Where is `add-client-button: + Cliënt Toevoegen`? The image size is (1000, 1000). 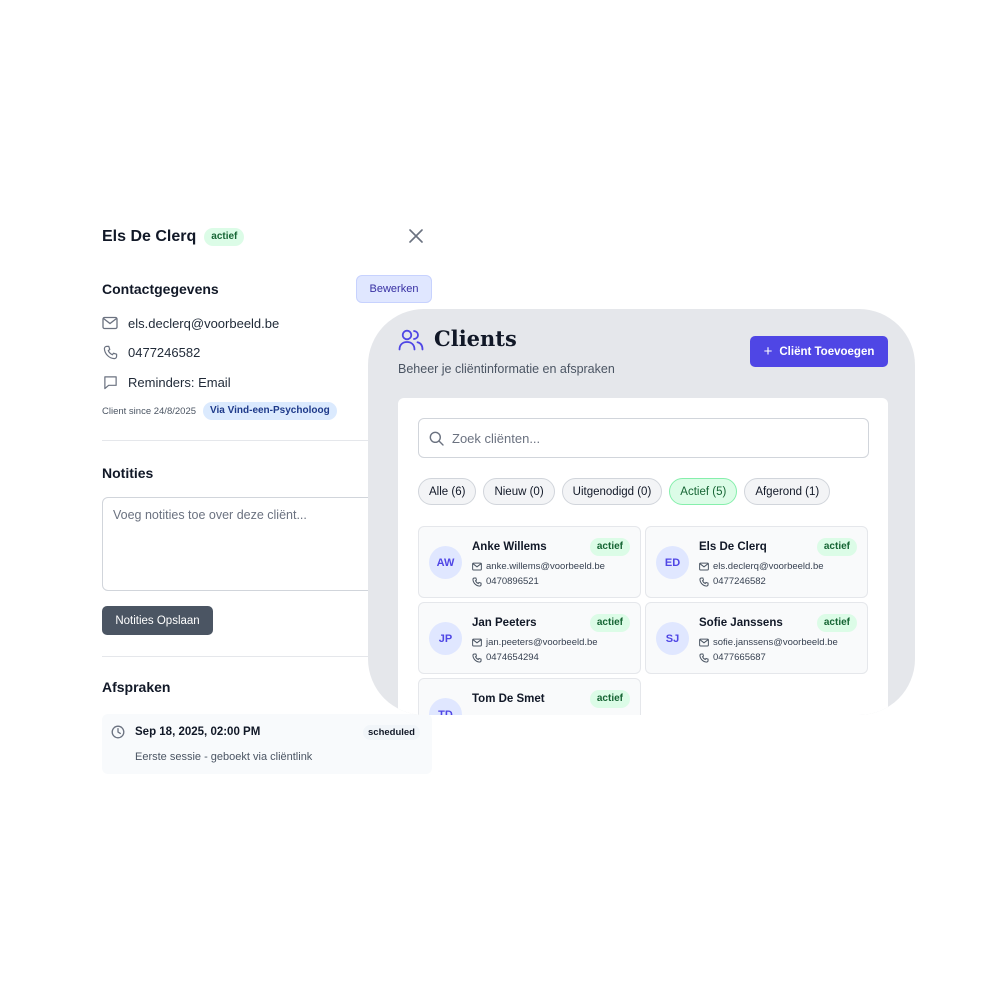 add-client-button: + Cliënt Toevoegen is located at coordinates (819, 351).